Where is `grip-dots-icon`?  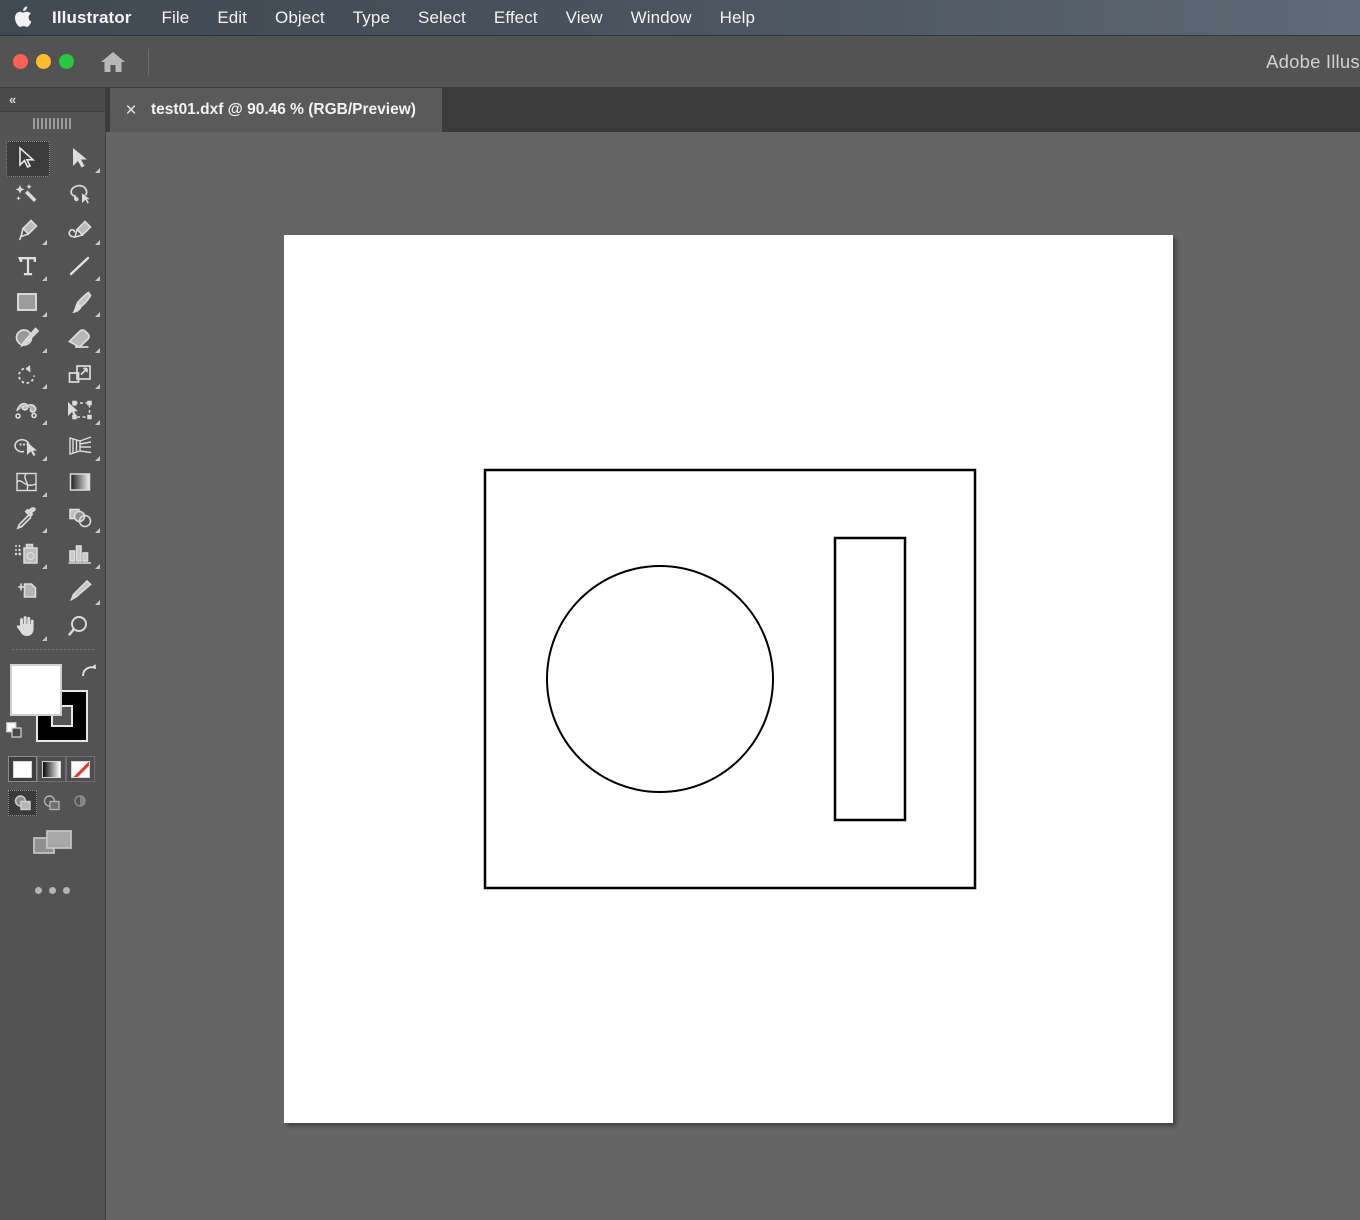
grip-dots-icon is located at coordinates (52, 123).